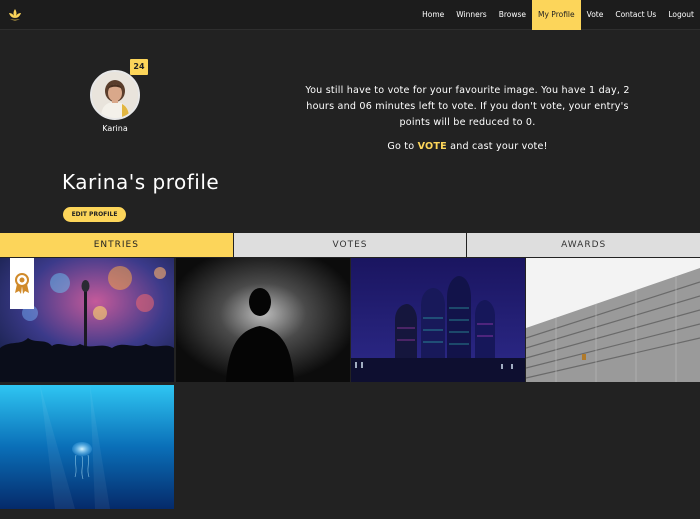 The height and width of the screenshot is (519, 700). Describe the element at coordinates (512, 15) in the screenshot. I see `nav-browse: Browse` at that location.